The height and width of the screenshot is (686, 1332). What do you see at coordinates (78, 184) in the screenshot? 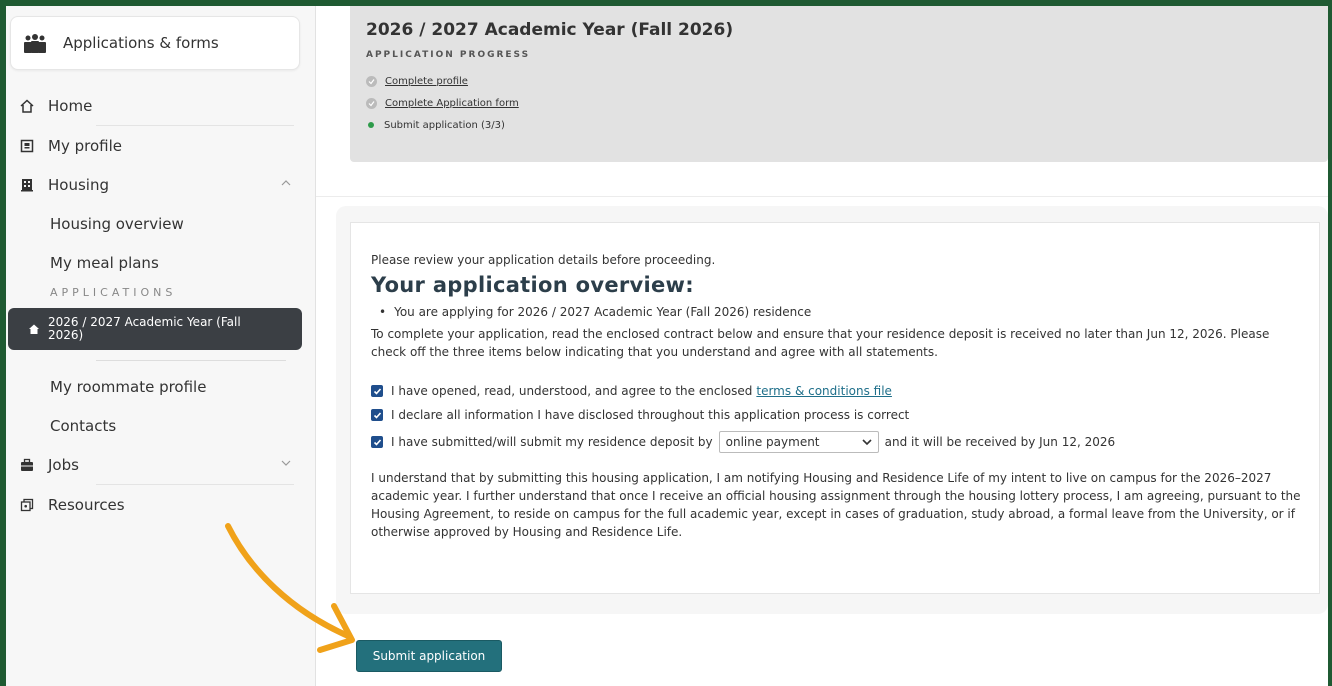
I see `sidebar-item-label: Housing` at bounding box center [78, 184].